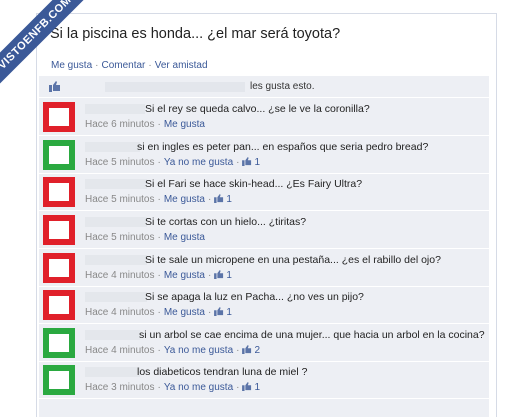  I want to click on comment-text: Si te cortas con un hielo... ¿tiritas?, so click(226, 222).